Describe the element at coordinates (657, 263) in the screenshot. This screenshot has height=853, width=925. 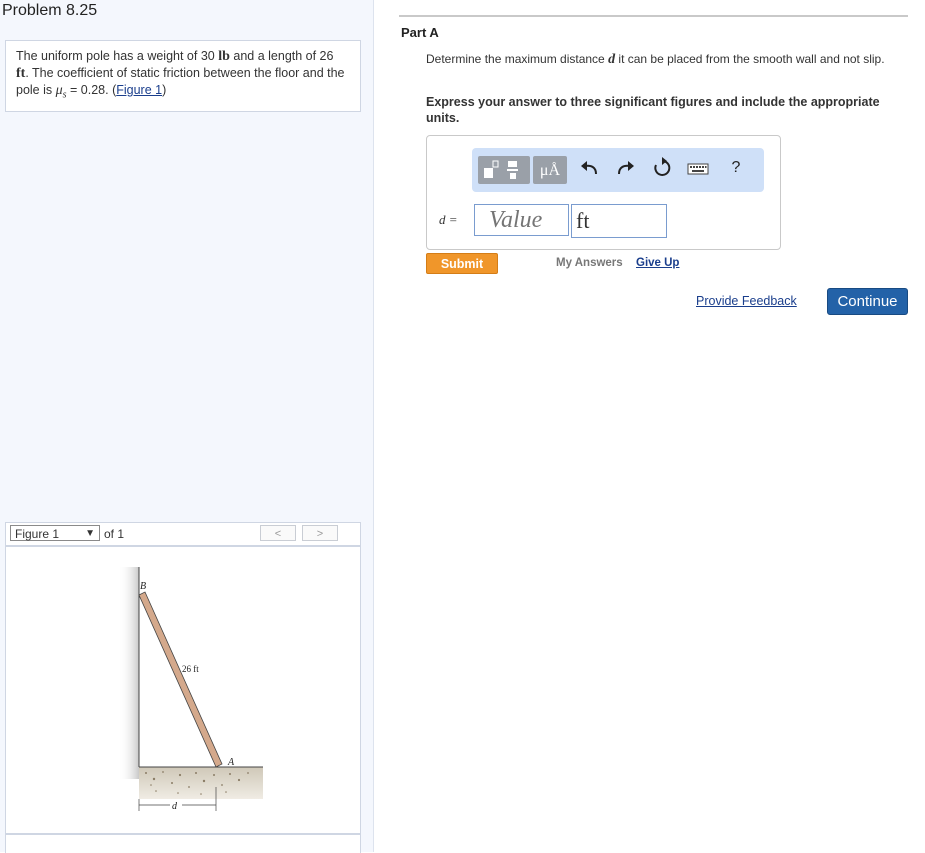
I see `give-up-link: Give Up` at that location.